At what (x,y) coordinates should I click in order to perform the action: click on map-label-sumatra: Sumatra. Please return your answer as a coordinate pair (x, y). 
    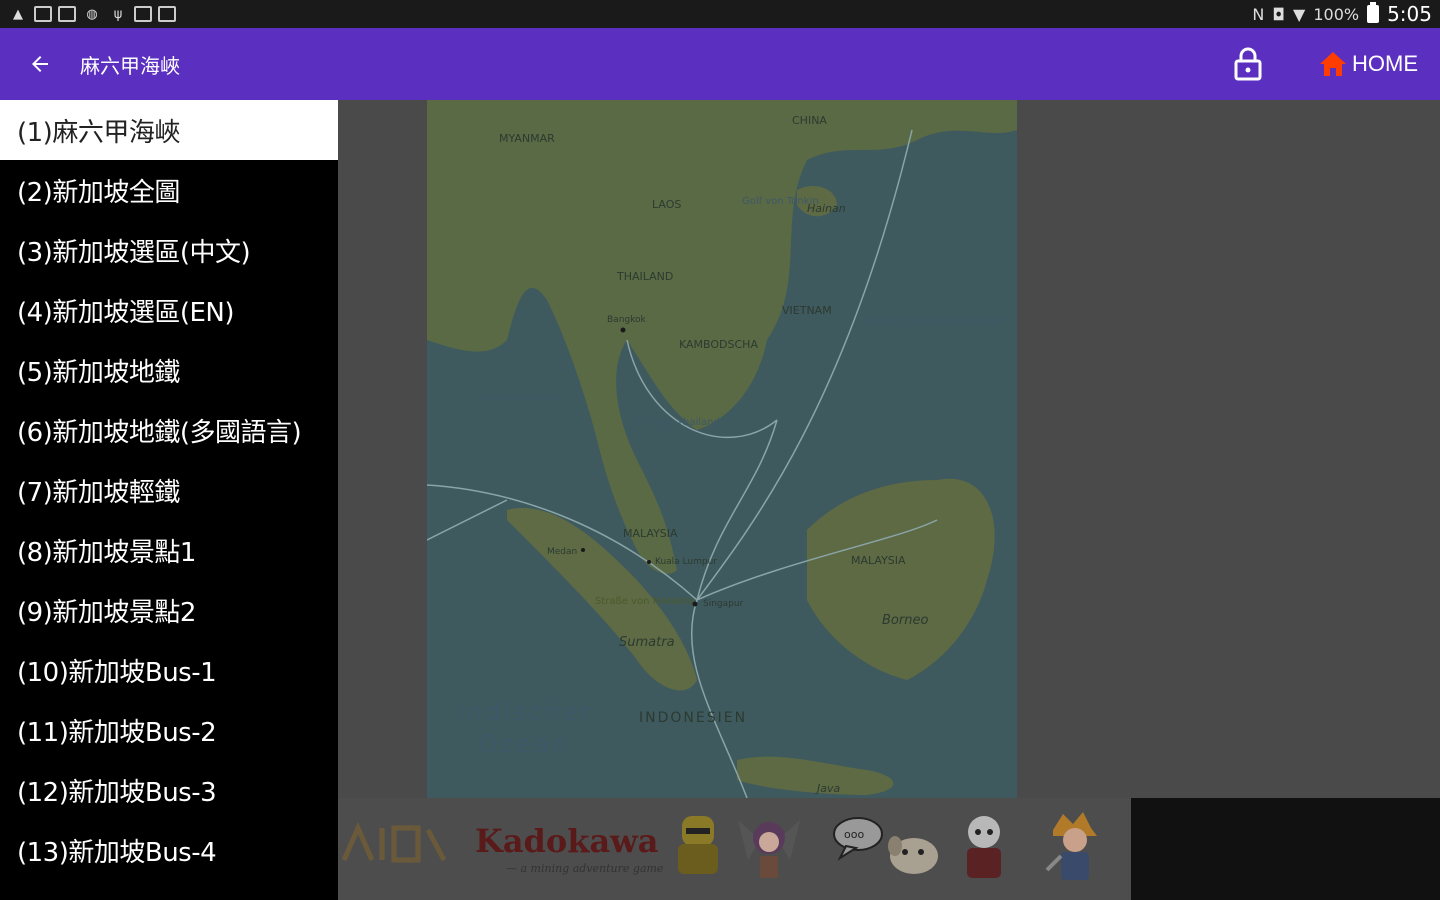
    Looking at the image, I should click on (647, 642).